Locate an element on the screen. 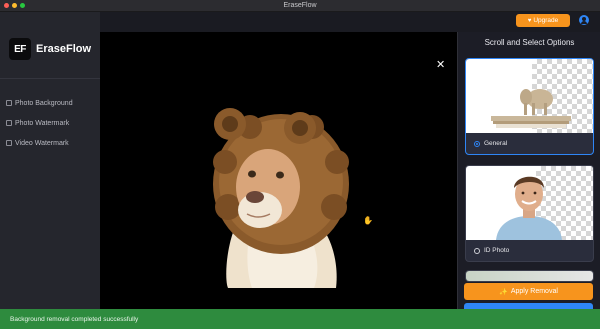  option-card-general: General is located at coordinates (529, 106).